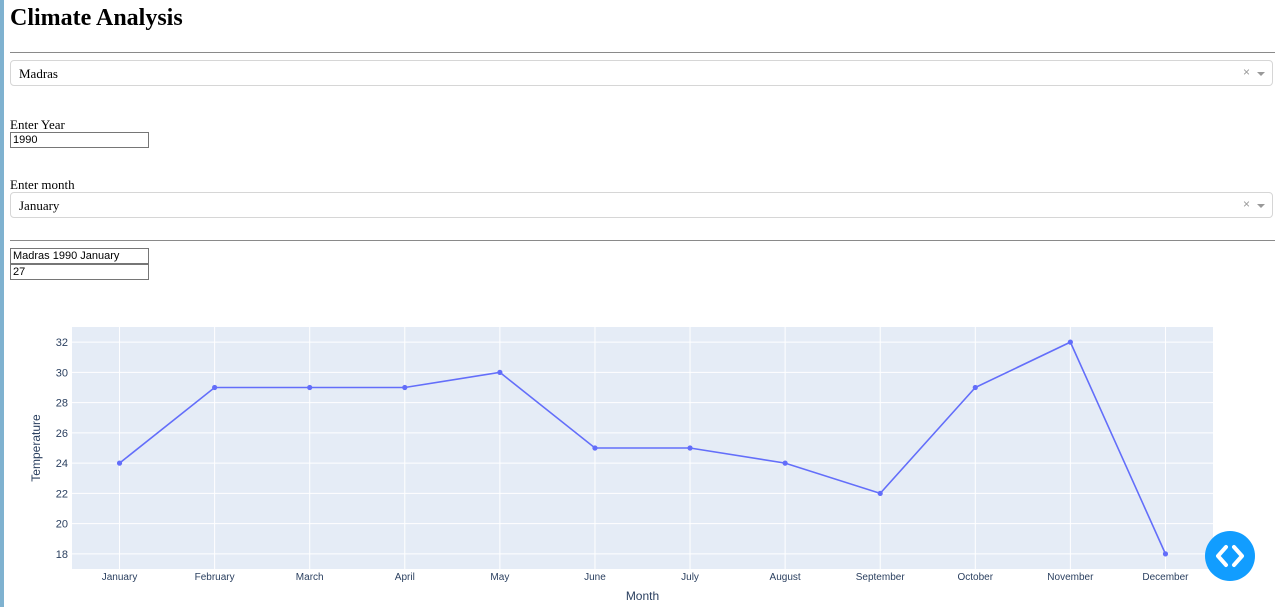 The height and width of the screenshot is (607, 1280). I want to click on x-tick-label: November, so click(1070, 577).